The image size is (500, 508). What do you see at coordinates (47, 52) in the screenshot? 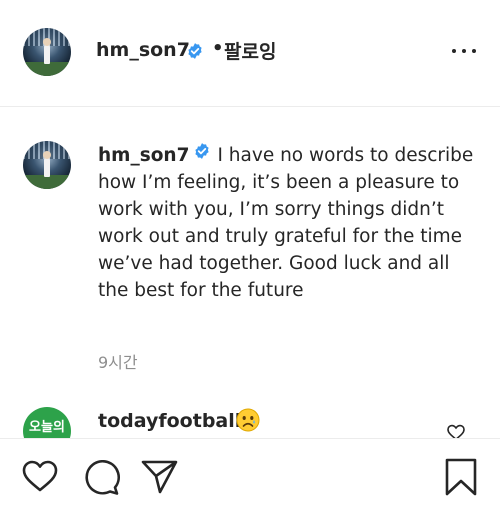
I see `header-avatar` at bounding box center [47, 52].